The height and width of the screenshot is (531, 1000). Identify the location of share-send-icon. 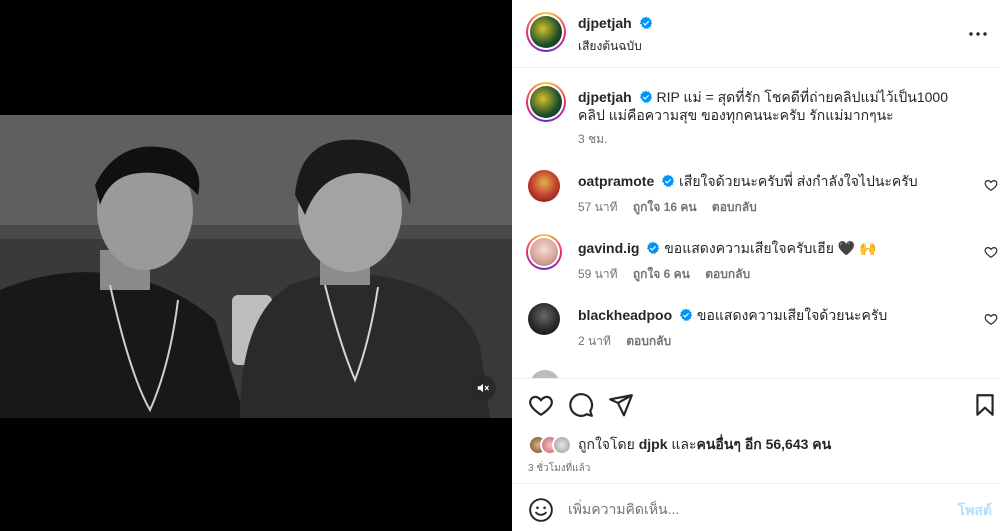
(621, 405).